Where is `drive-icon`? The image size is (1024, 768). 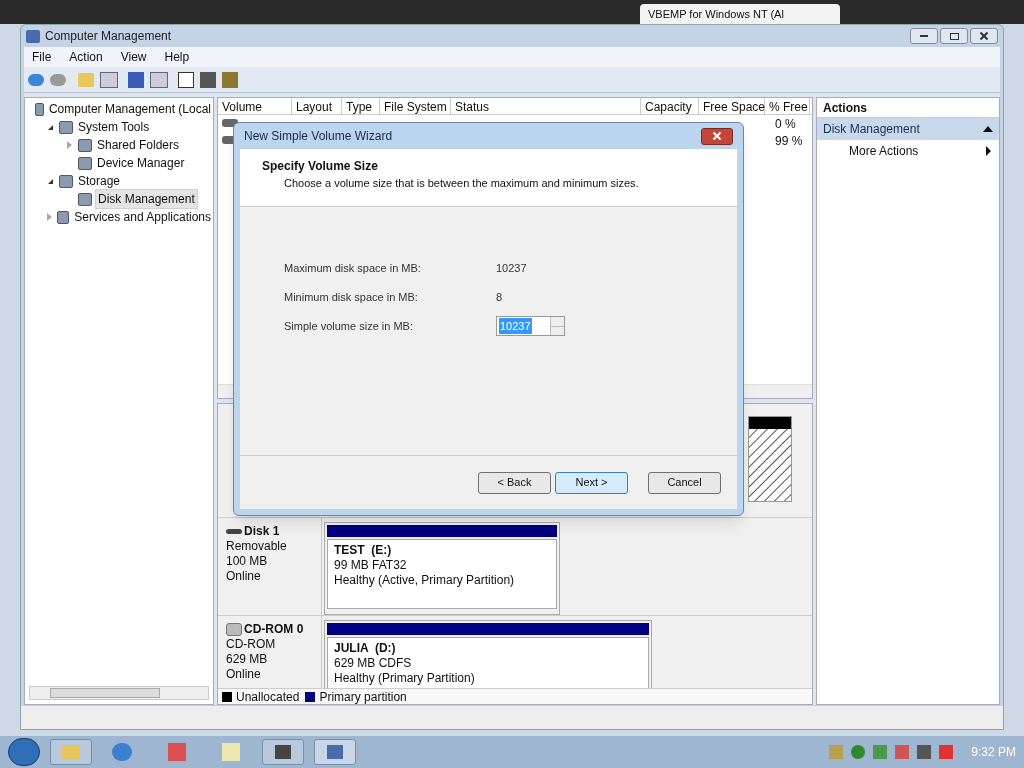
drive-icon is located at coordinates (234, 531).